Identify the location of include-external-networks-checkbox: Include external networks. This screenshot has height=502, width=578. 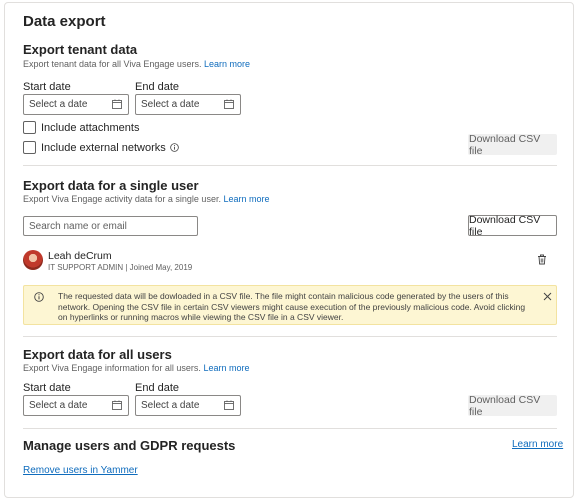
(101, 147).